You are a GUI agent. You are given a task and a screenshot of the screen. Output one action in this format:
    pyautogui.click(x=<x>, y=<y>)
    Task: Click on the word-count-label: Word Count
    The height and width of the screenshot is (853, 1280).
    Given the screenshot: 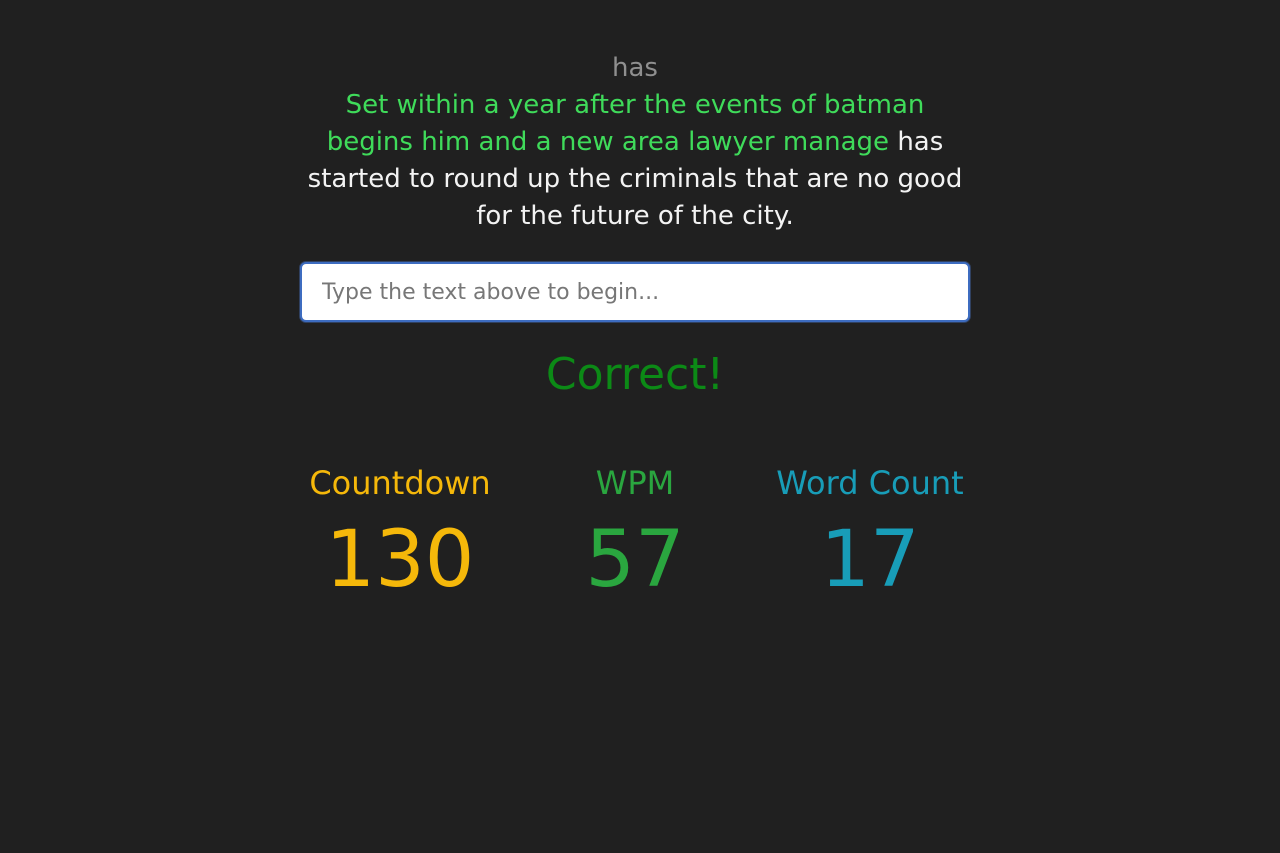 What is the action you would take?
    pyautogui.click(x=870, y=483)
    